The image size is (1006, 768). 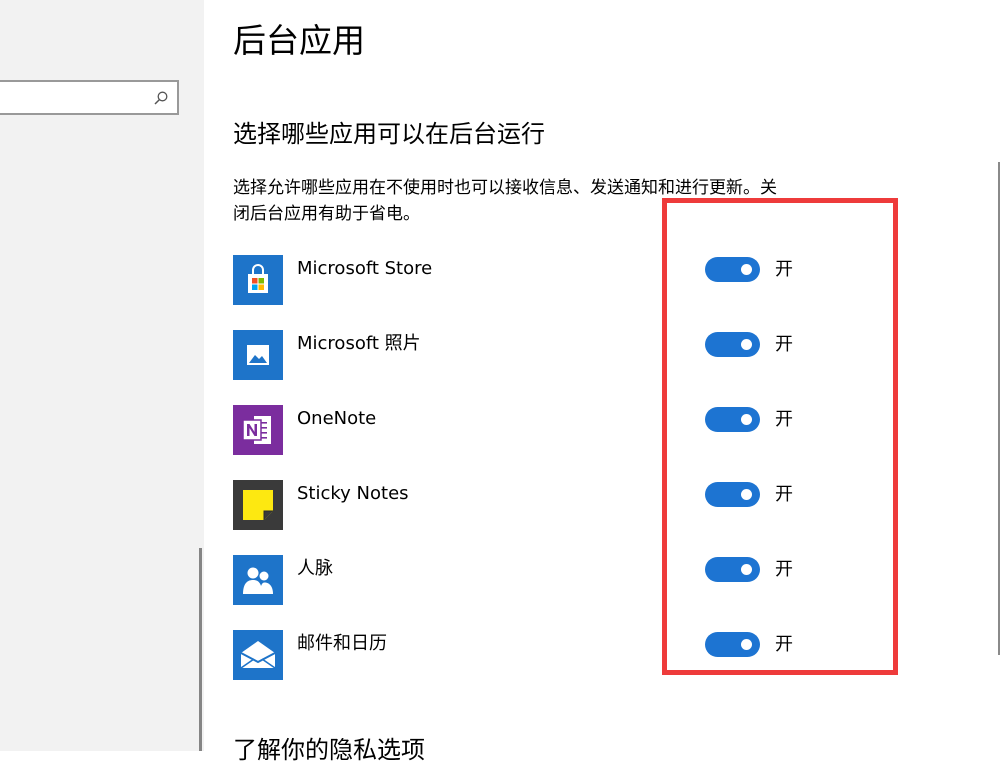 What do you see at coordinates (732, 644) in the screenshot?
I see `background-toggle-mail-calendar` at bounding box center [732, 644].